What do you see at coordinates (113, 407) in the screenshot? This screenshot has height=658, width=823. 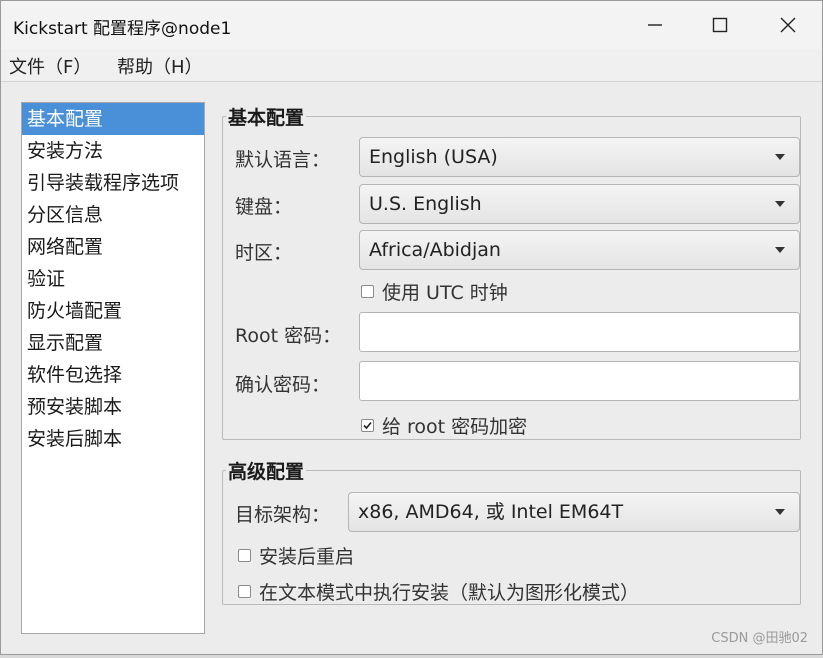 I see `nav-item-pre-script: 预安装脚本` at bounding box center [113, 407].